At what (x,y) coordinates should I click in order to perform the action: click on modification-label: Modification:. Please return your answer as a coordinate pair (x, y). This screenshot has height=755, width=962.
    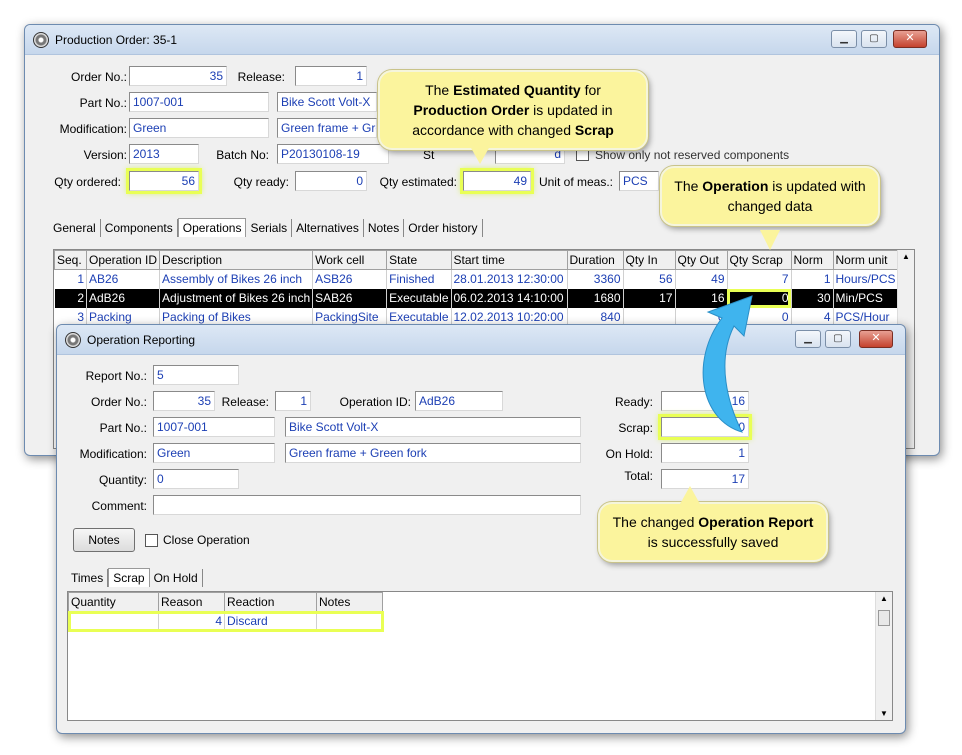
    Looking at the image, I should click on (93, 129).